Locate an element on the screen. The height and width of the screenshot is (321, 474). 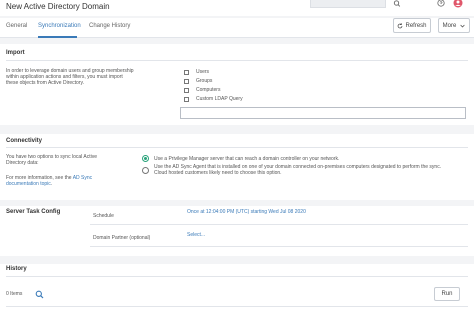
checkbox-label: Groups is located at coordinates (204, 81).